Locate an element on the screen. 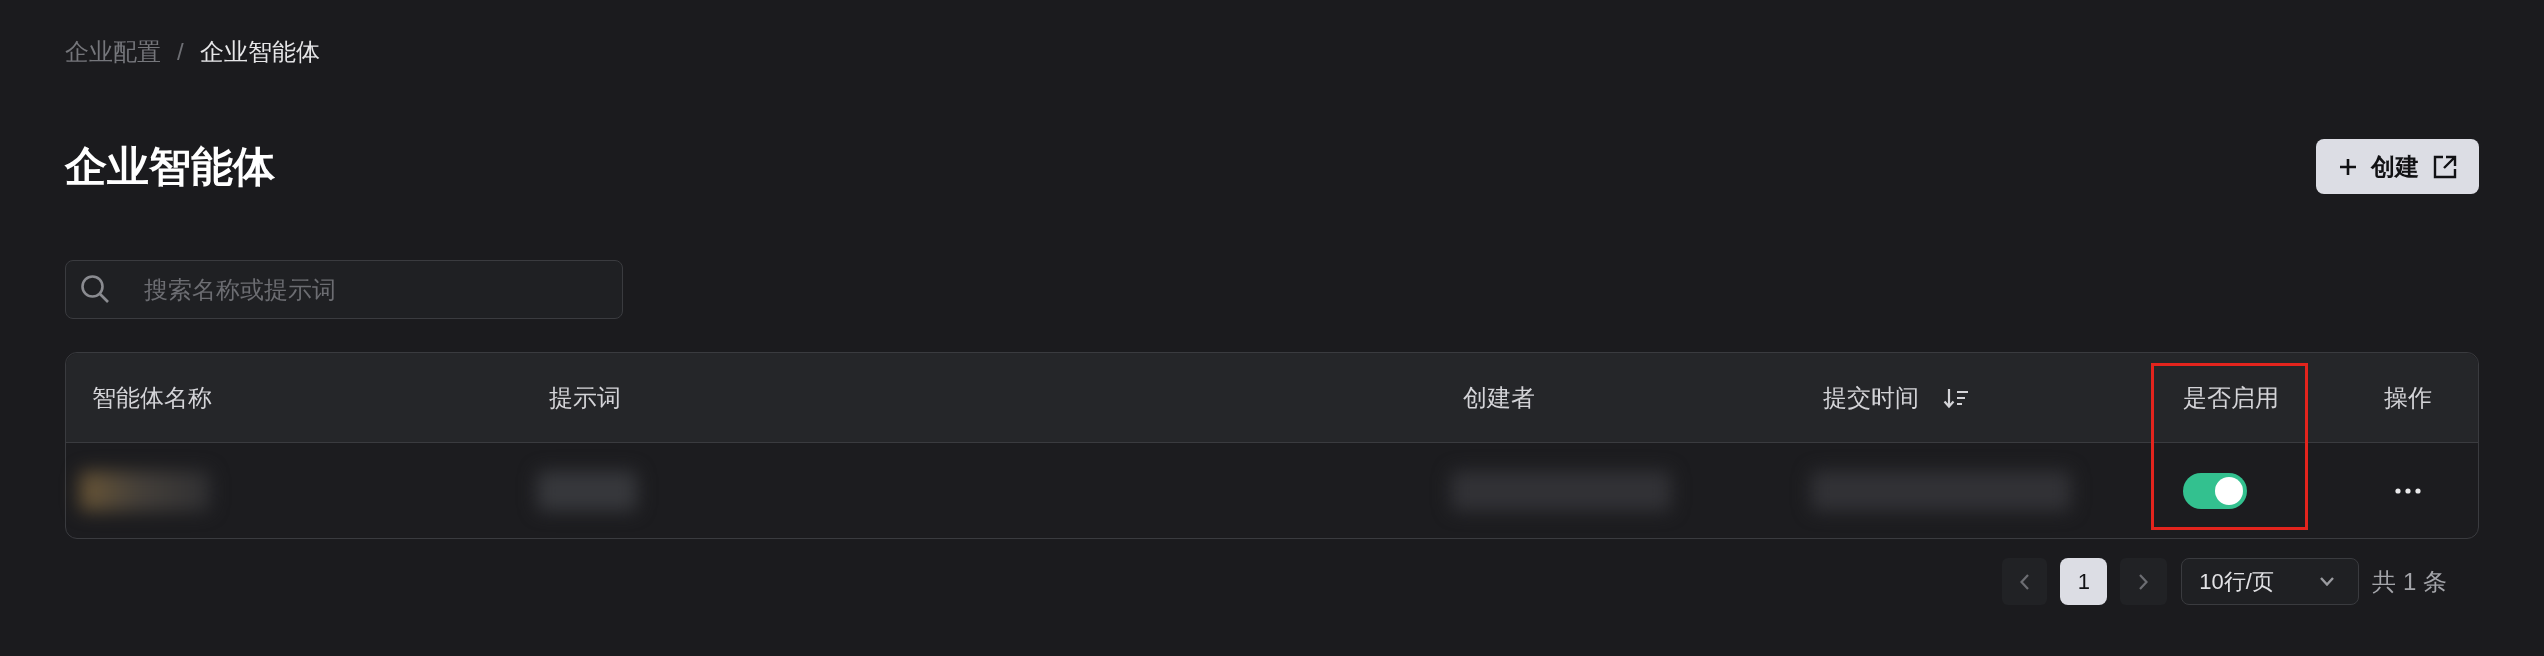  column-header: 操作 is located at coordinates (2408, 397).